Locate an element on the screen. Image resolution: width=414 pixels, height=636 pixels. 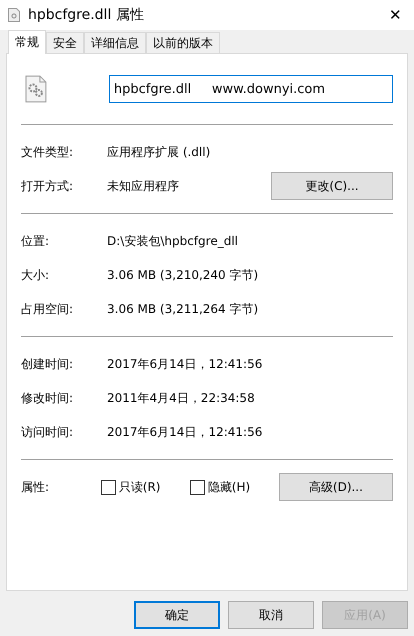
field-label: 属性: is located at coordinates (35, 487).